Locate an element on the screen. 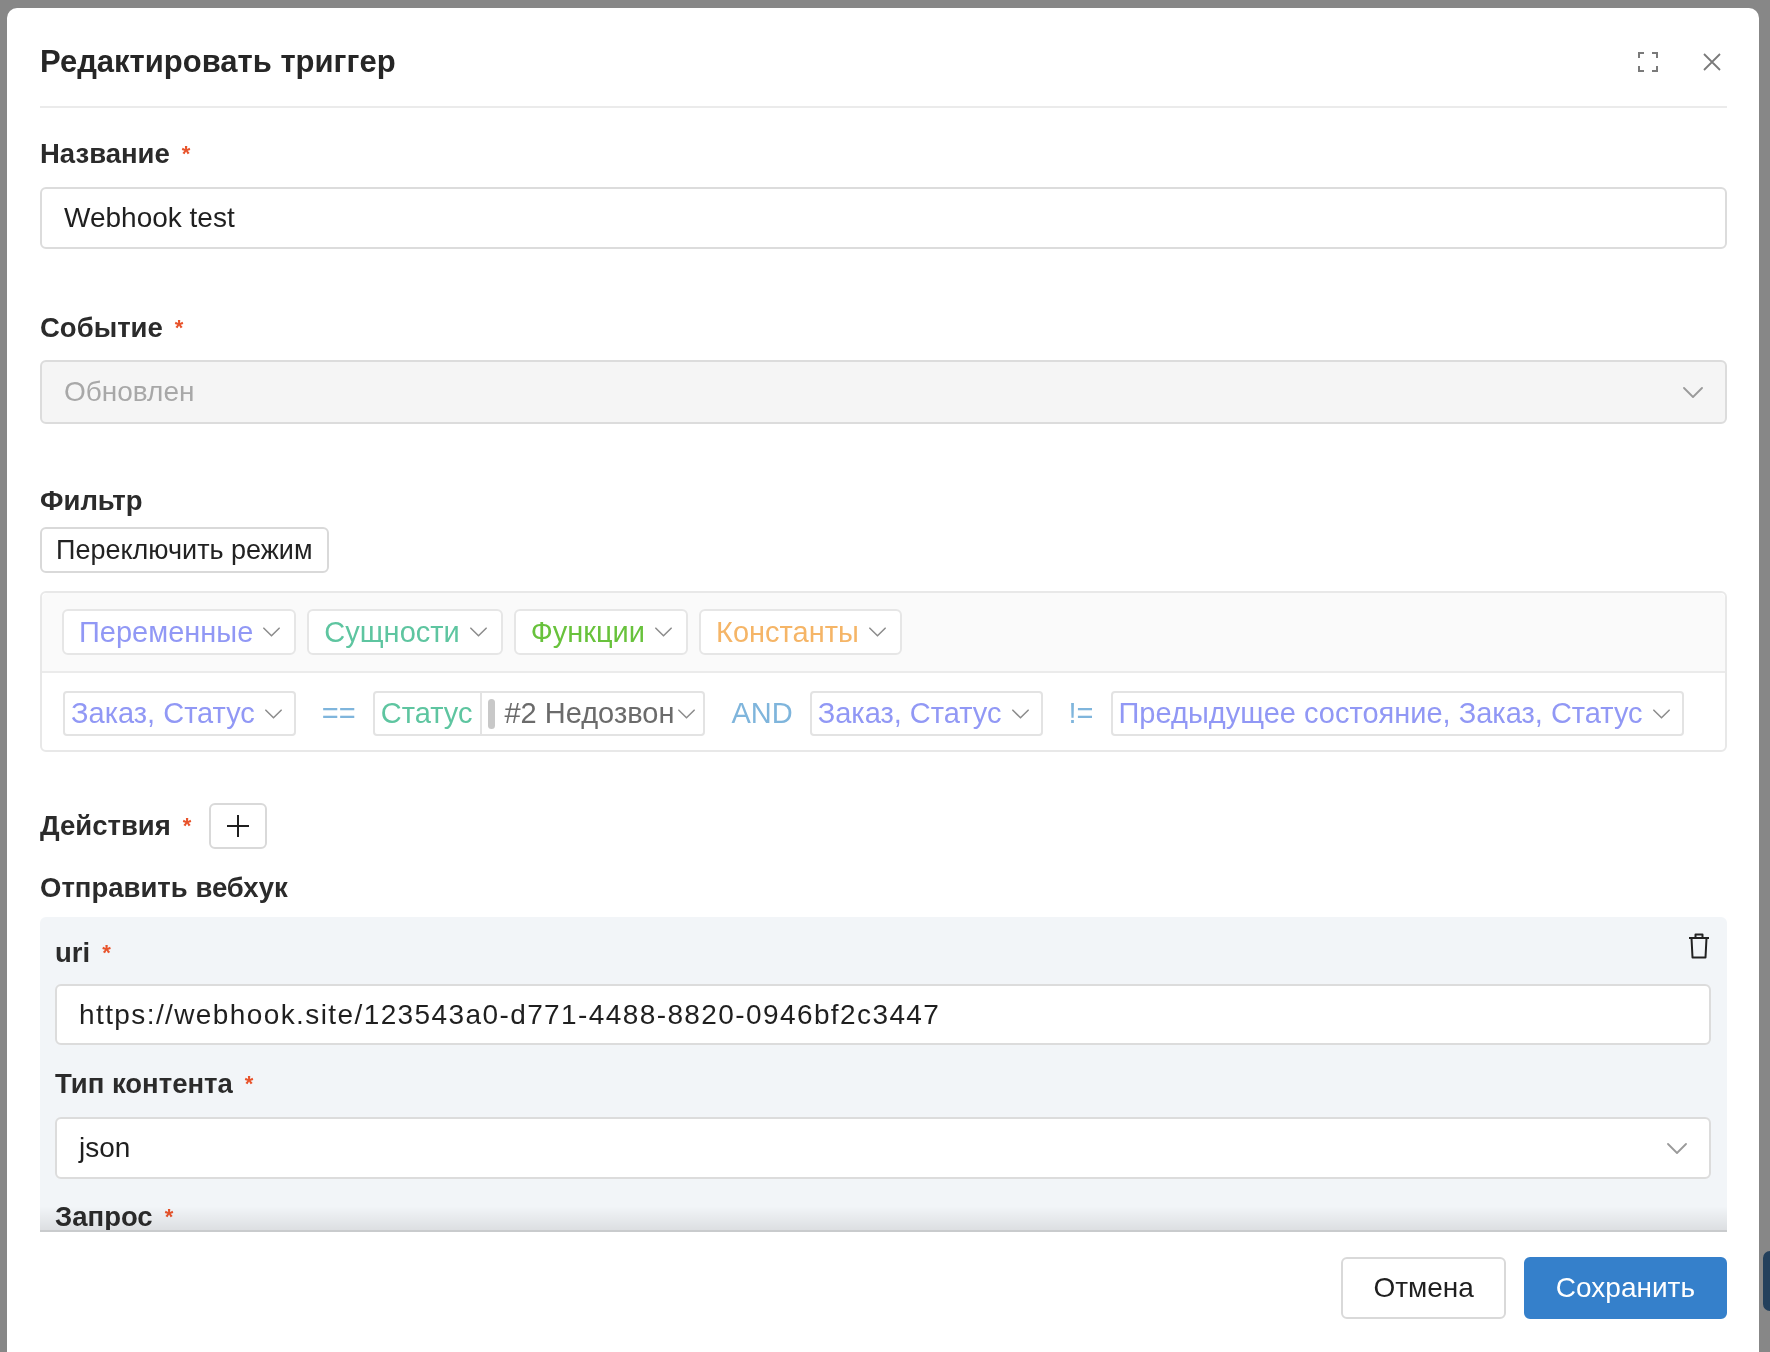 This screenshot has height=1352, width=1770. field-select: Предыдущее состояние, Заказ, Статус is located at coordinates (1397, 713).